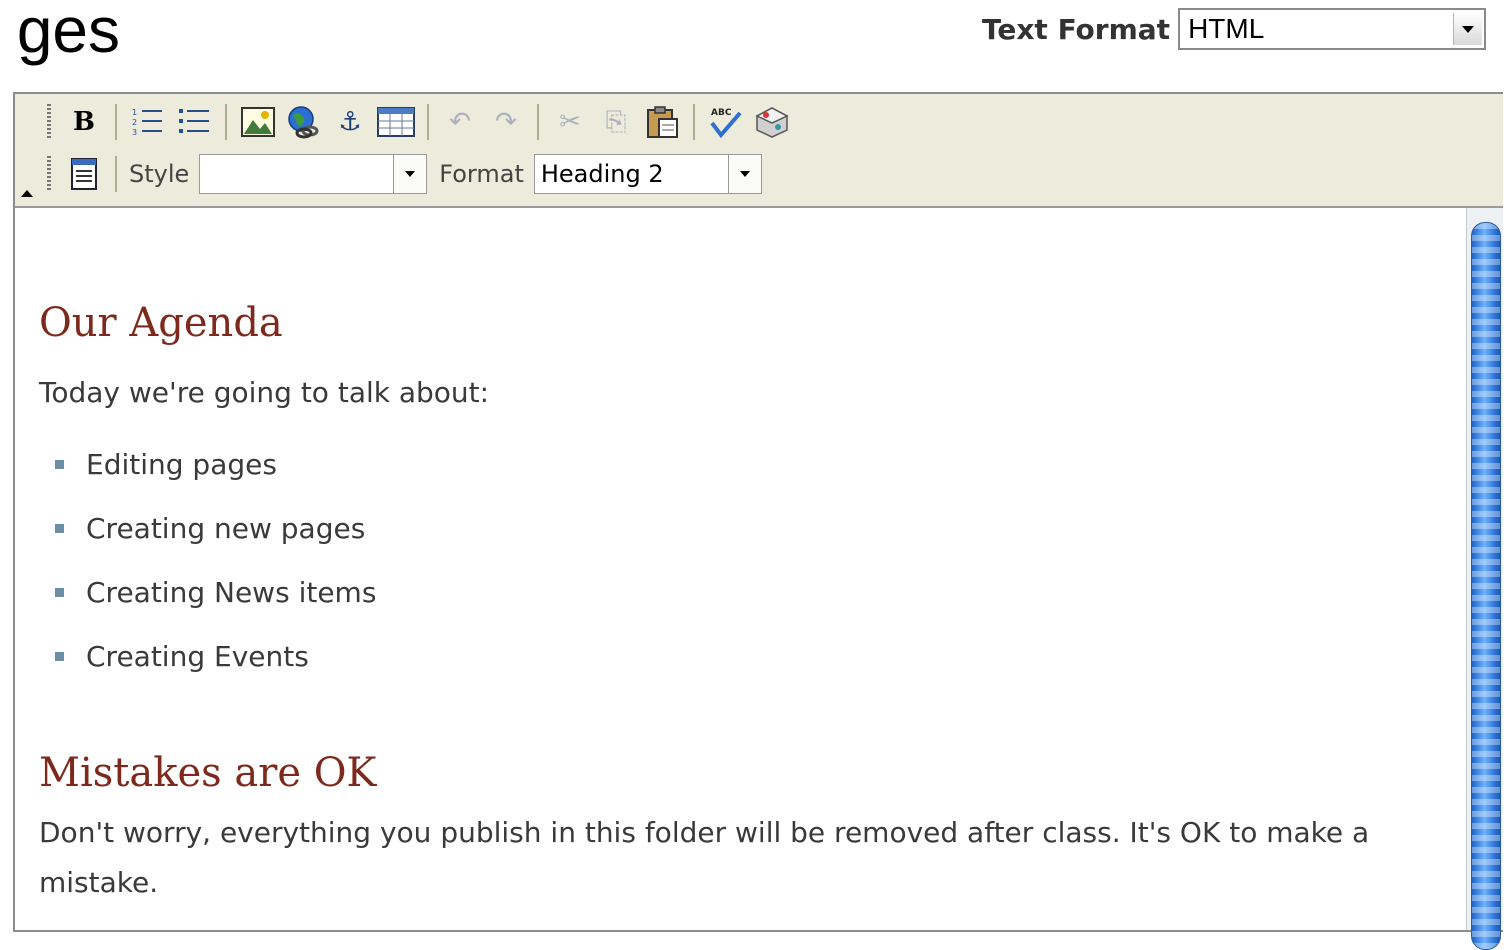  I want to click on plugin-button, so click(772, 122).